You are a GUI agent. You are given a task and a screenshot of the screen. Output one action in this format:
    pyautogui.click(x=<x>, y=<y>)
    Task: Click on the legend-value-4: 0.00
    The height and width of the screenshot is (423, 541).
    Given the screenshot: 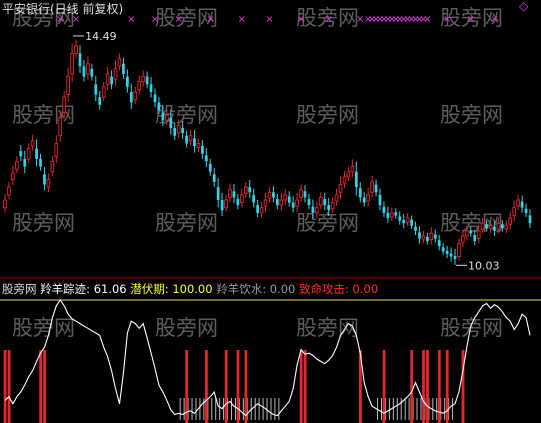 What is the action you would take?
    pyautogui.click(x=365, y=289)
    